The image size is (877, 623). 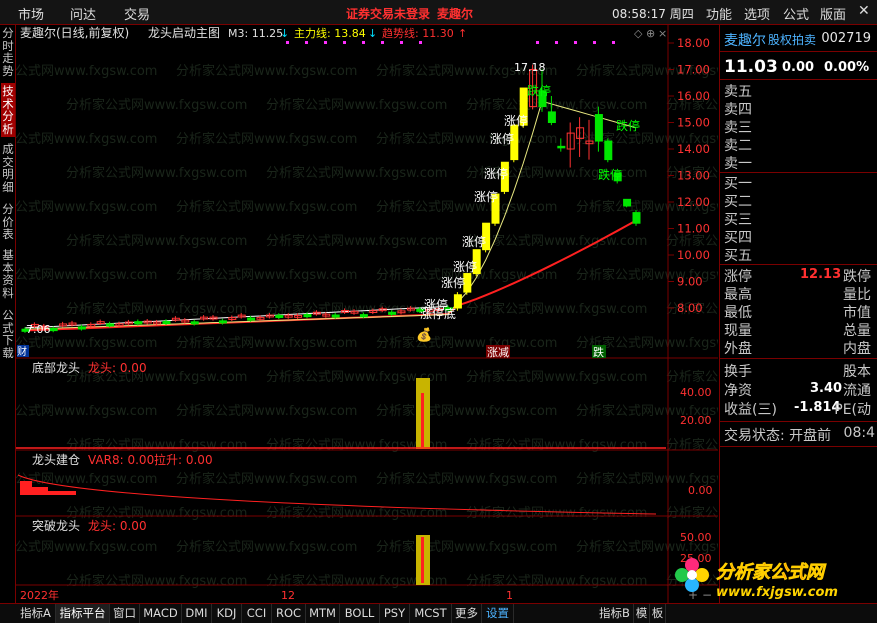 I want to click on main-line-value: 主力线: 13.84, so click(x=330, y=33).